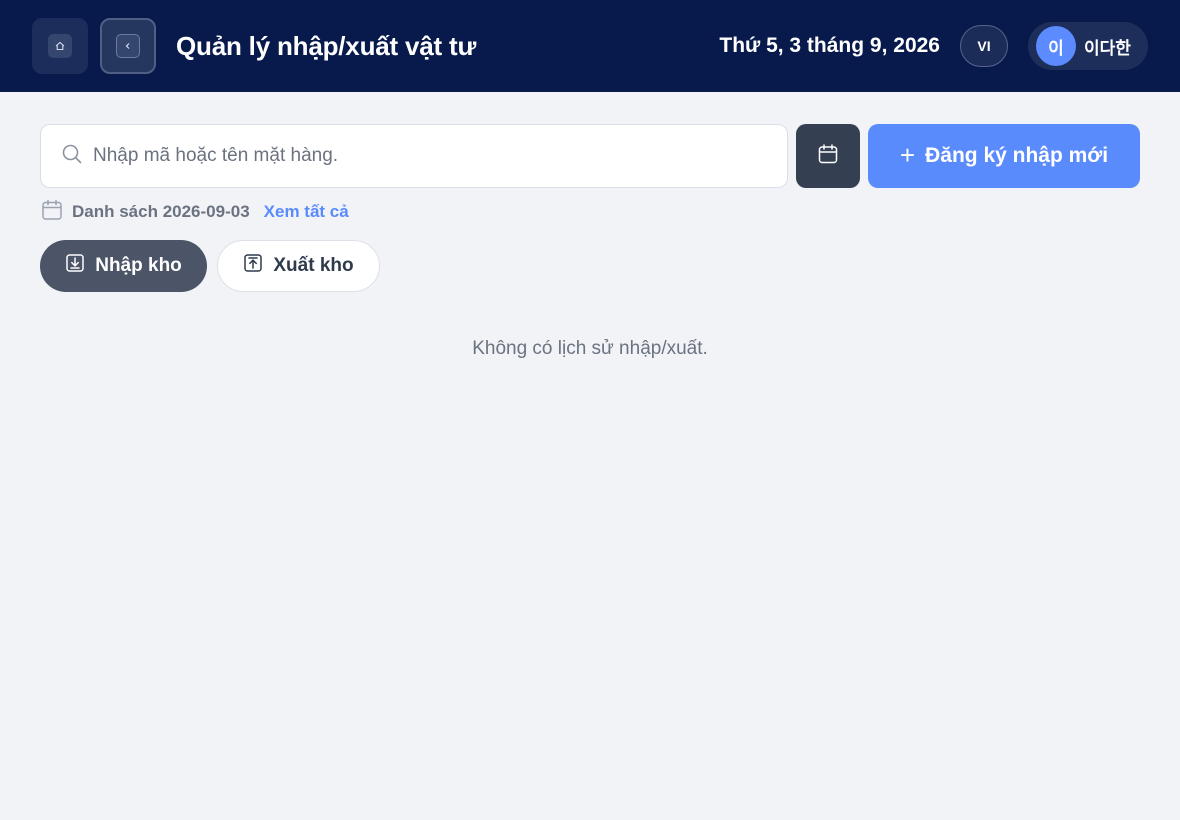 The width and height of the screenshot is (1180, 820). I want to click on user-menu: 이 이다한, so click(1088, 46).